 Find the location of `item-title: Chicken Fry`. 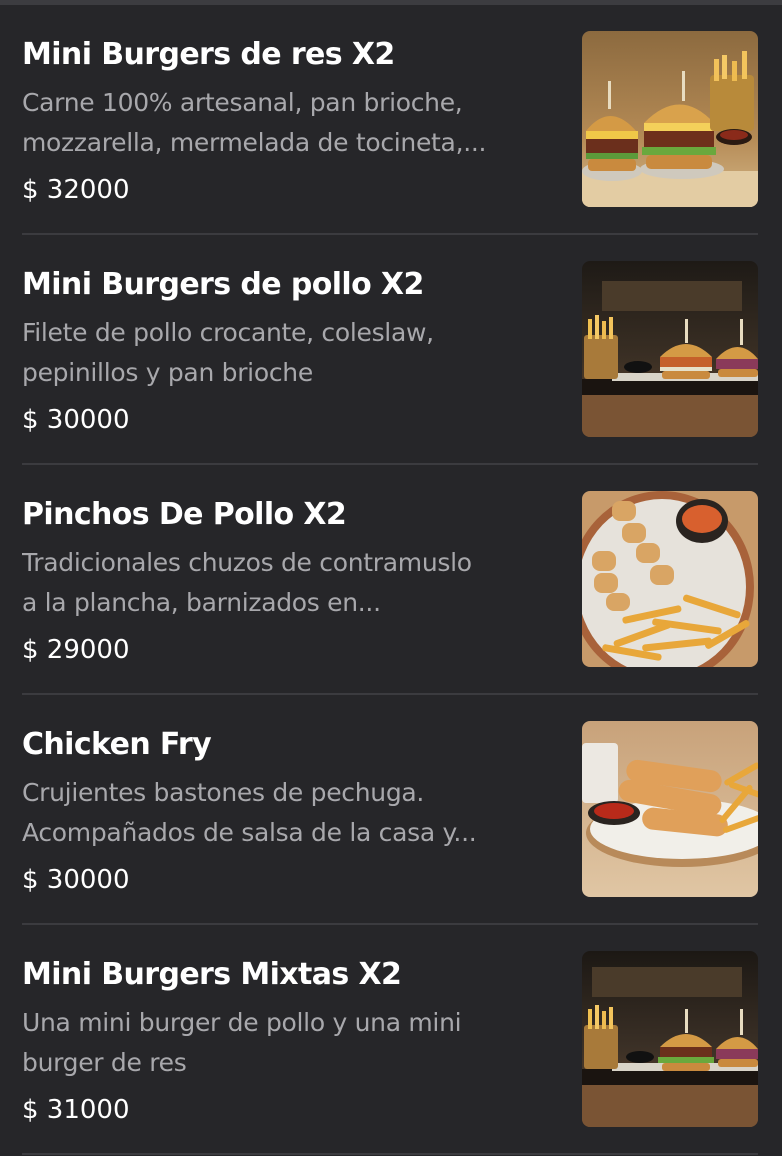

item-title: Chicken Fry is located at coordinates (117, 744).